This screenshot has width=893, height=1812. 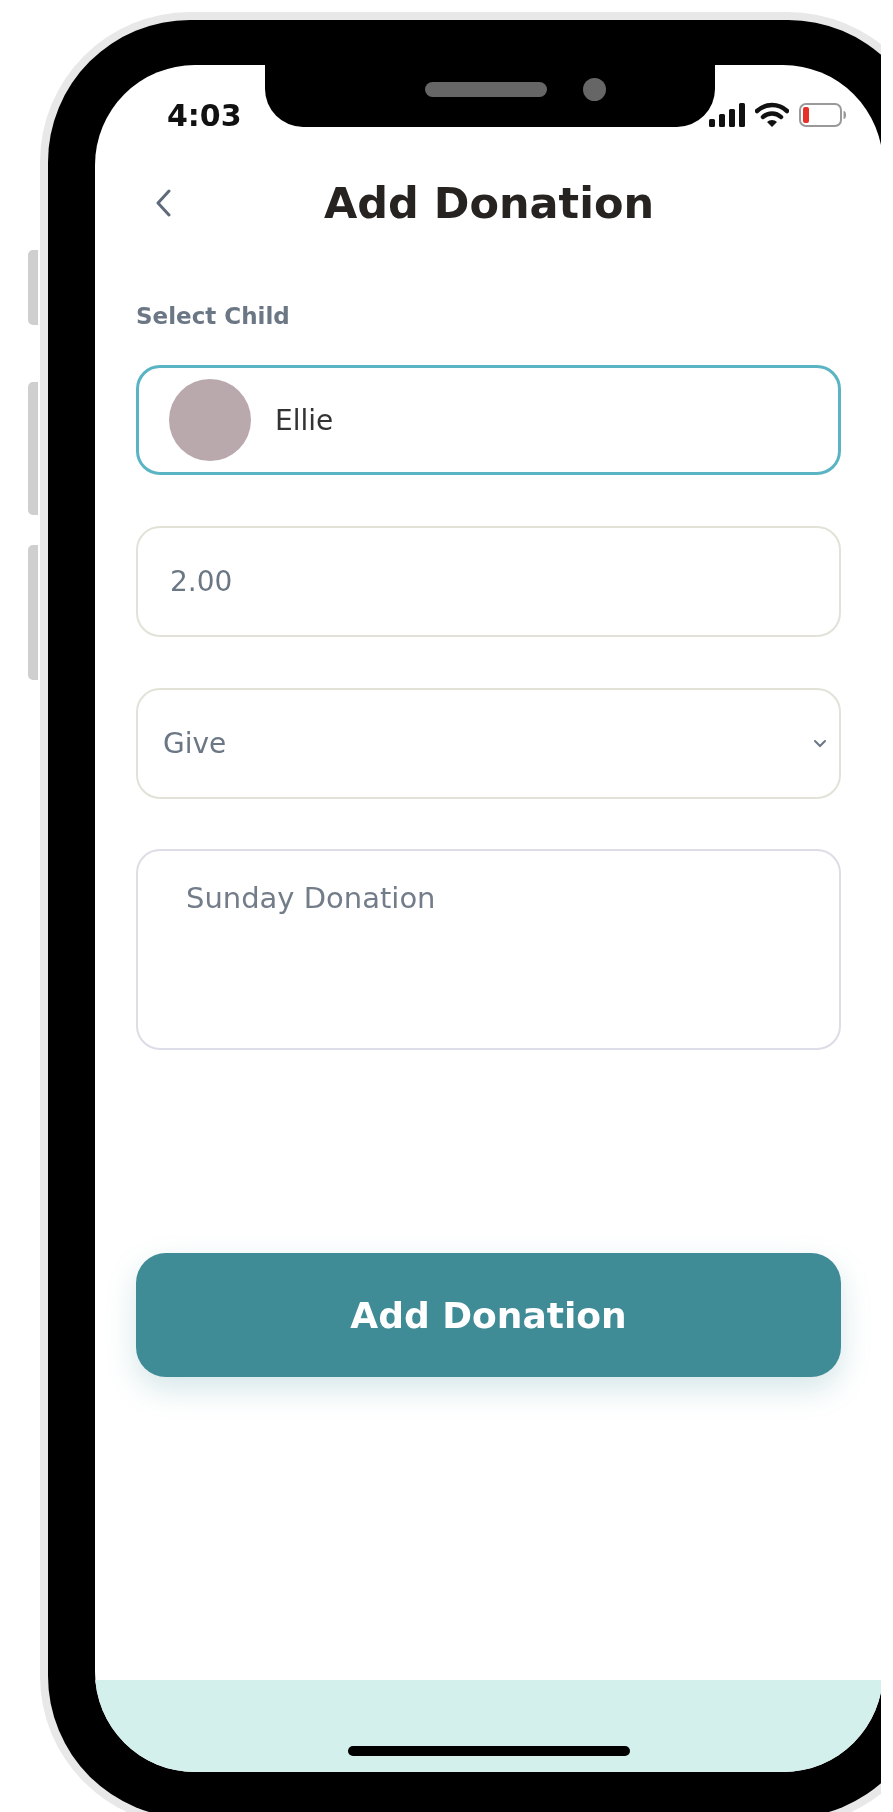 What do you see at coordinates (163, 203) in the screenshot?
I see `back-chevron-icon` at bounding box center [163, 203].